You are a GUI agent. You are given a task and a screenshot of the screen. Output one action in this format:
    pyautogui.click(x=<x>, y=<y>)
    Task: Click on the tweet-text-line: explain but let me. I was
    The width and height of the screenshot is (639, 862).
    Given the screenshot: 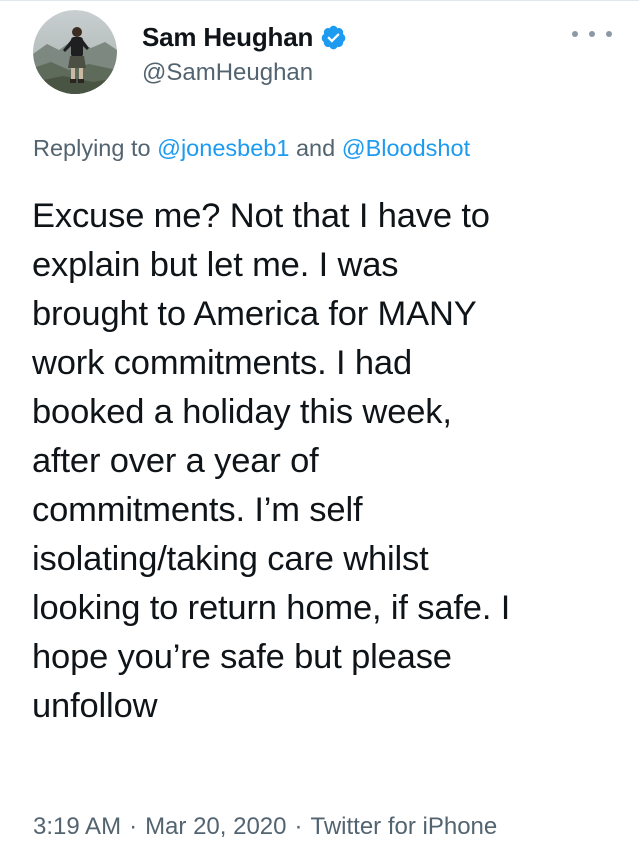 What is the action you would take?
    pyautogui.click(x=215, y=265)
    